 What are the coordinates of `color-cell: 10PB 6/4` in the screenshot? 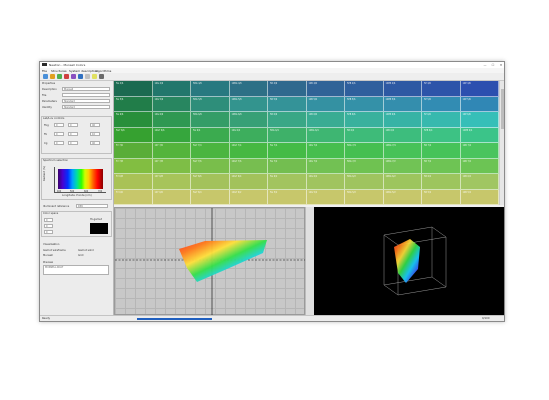 It's located at (479, 135).